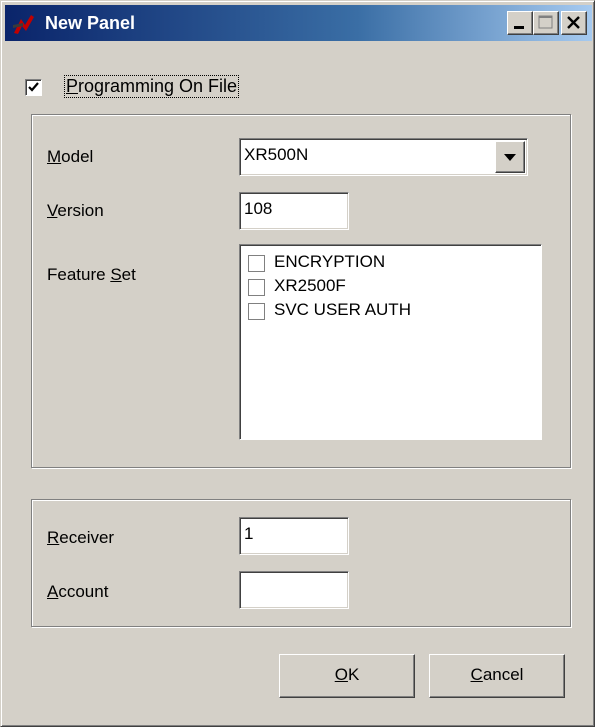 This screenshot has height=727, width=595. I want to click on programming-on-file-label: Programming On File, so click(151, 86).